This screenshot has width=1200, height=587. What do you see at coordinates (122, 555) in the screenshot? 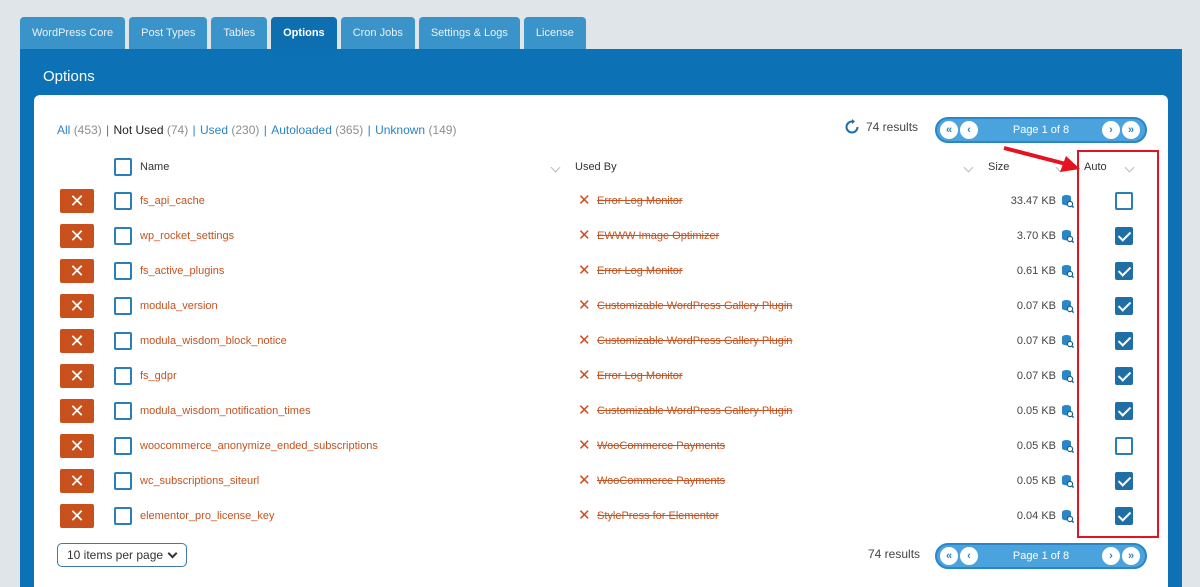
I see `items-per-page-select: 10 items per page` at bounding box center [122, 555].